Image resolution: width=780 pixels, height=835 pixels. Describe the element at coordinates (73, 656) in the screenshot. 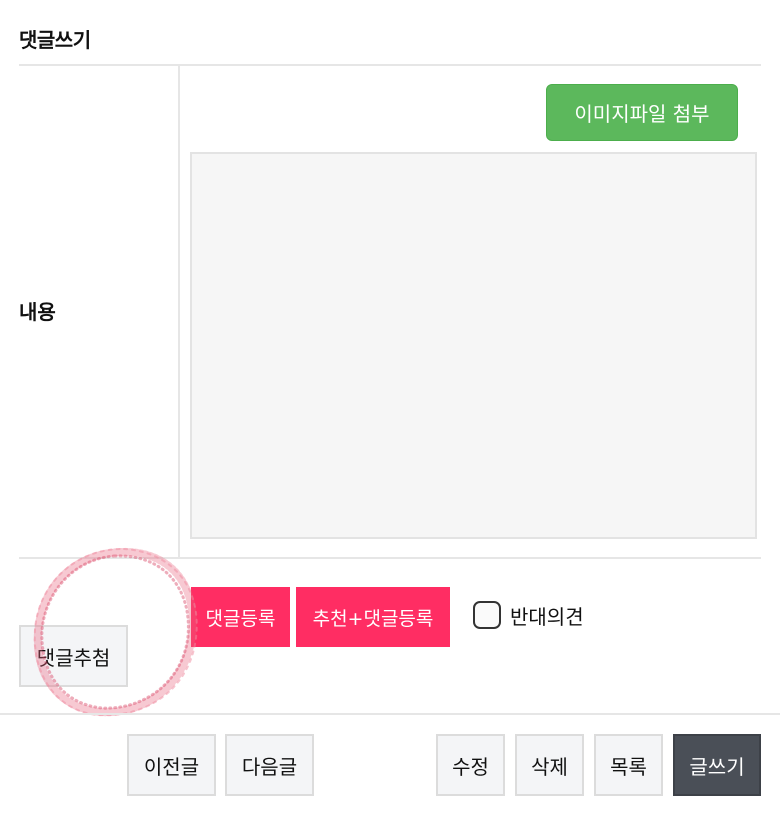

I see `recommend-comment-button: 댓글추첨` at that location.